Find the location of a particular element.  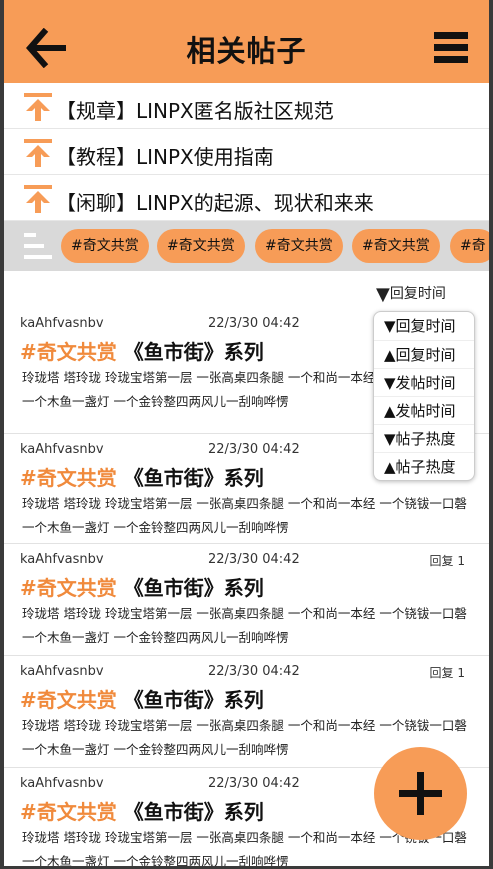

sort-dropdown: ▼回复时间 ▲回复时间 ▼发帖时间 ▲发帖时间 ▼帖子热度 ▲帖子热度 is located at coordinates (424, 396).